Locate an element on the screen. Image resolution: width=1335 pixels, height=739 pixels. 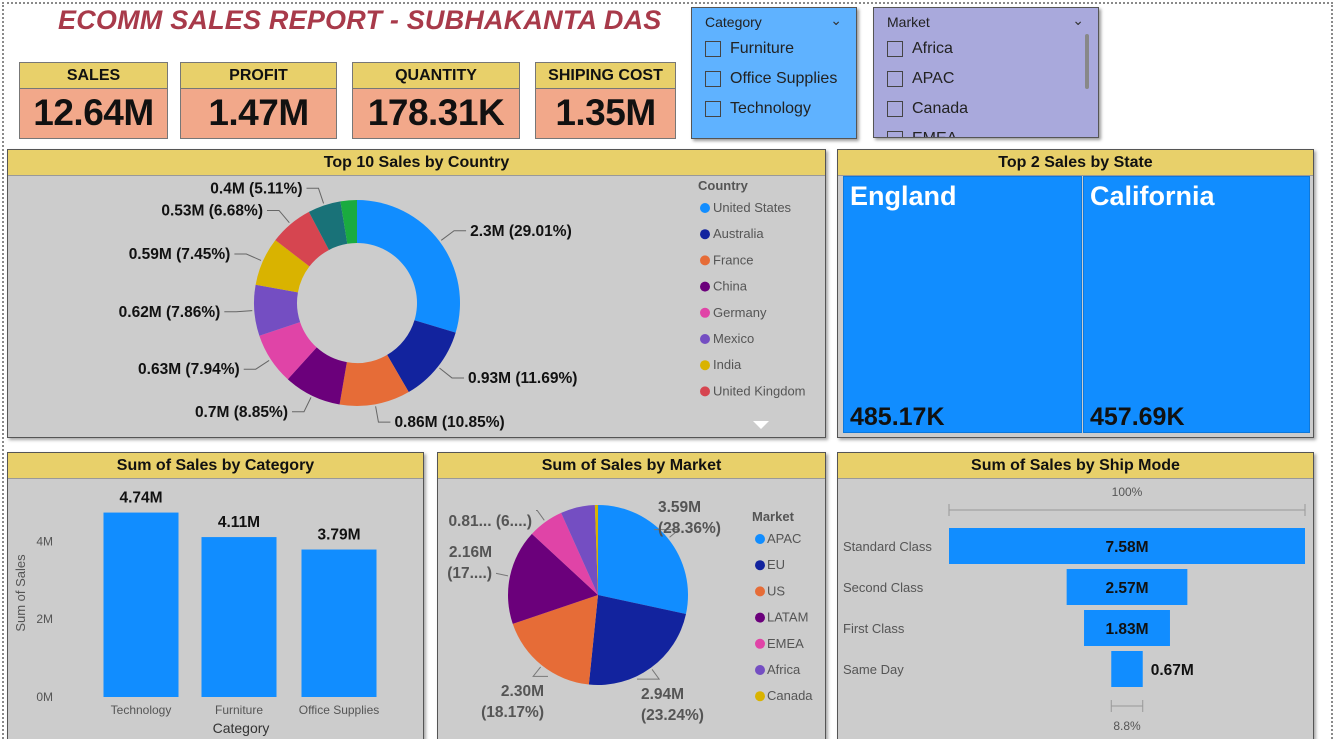
legend-label: China is located at coordinates (730, 286).